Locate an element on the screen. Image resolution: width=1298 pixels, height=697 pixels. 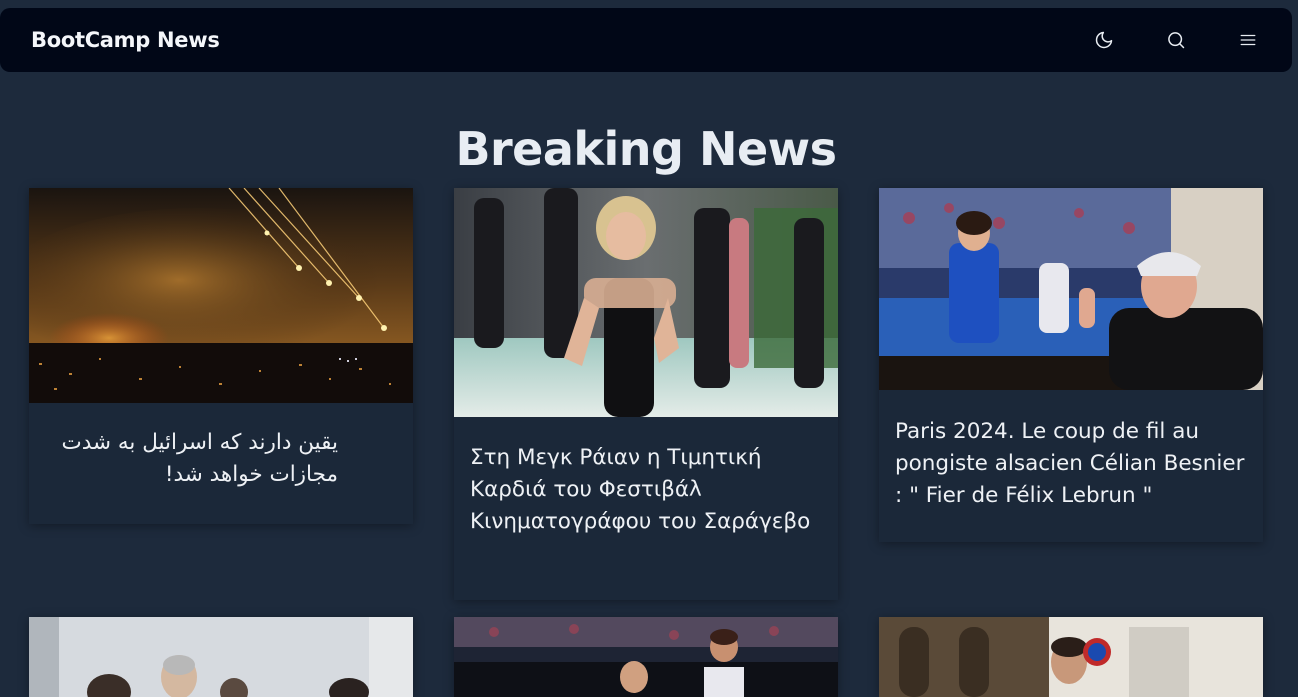
theme-toggle-button is located at coordinates (1104, 40).